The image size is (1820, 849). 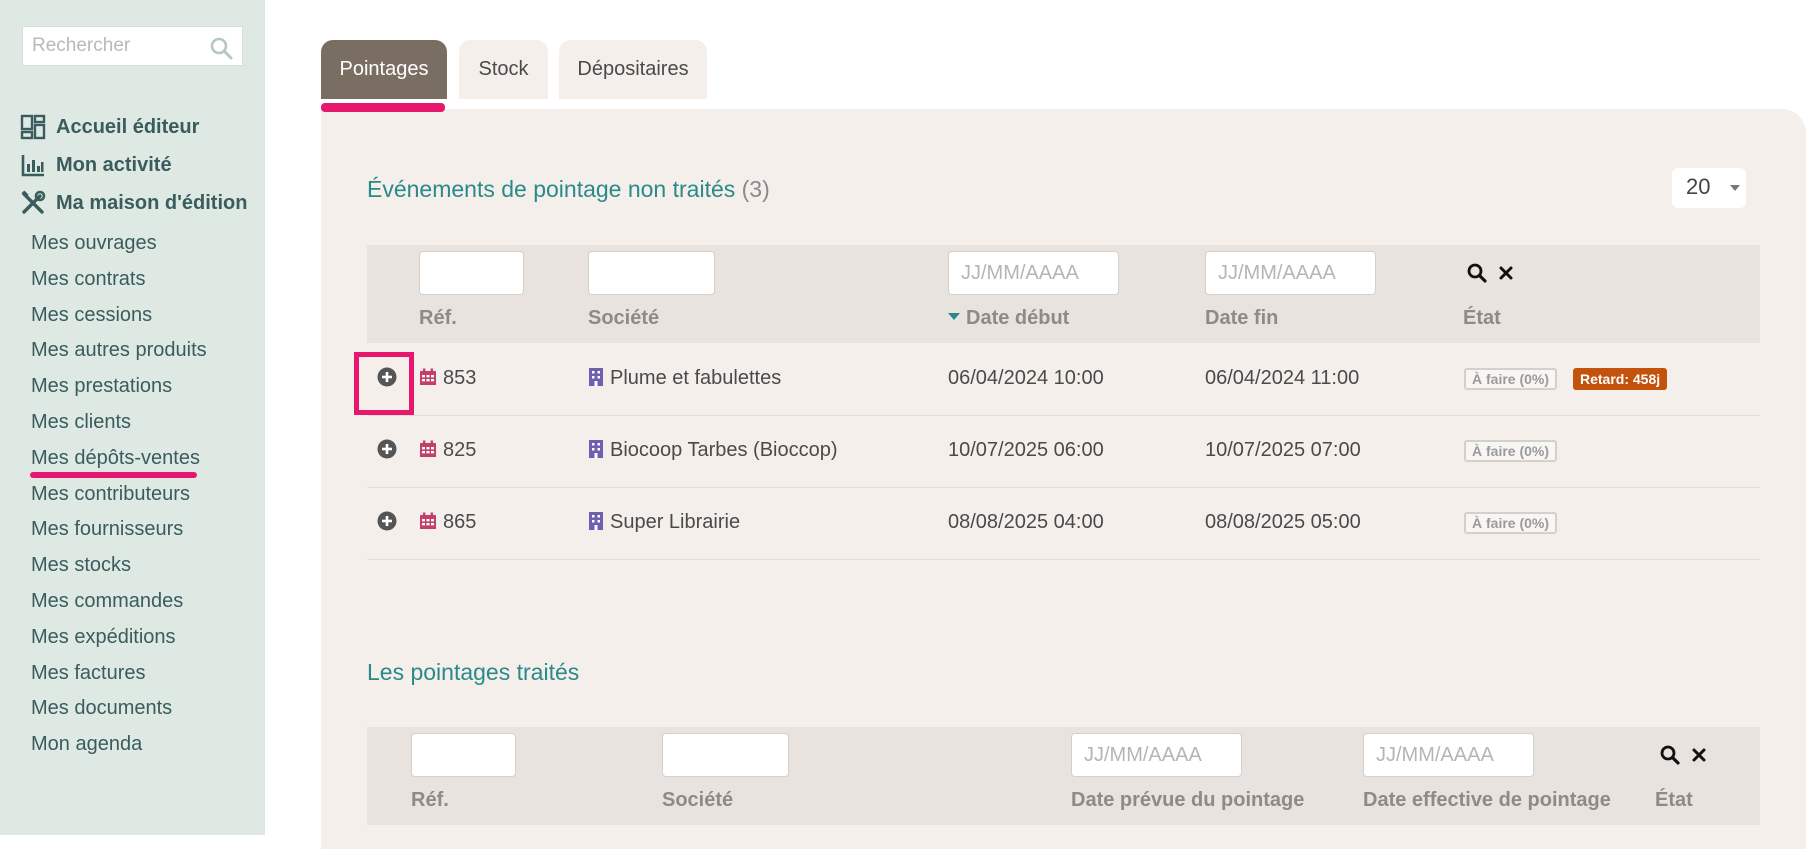 I want to click on dashboard-icon, so click(x=33, y=127).